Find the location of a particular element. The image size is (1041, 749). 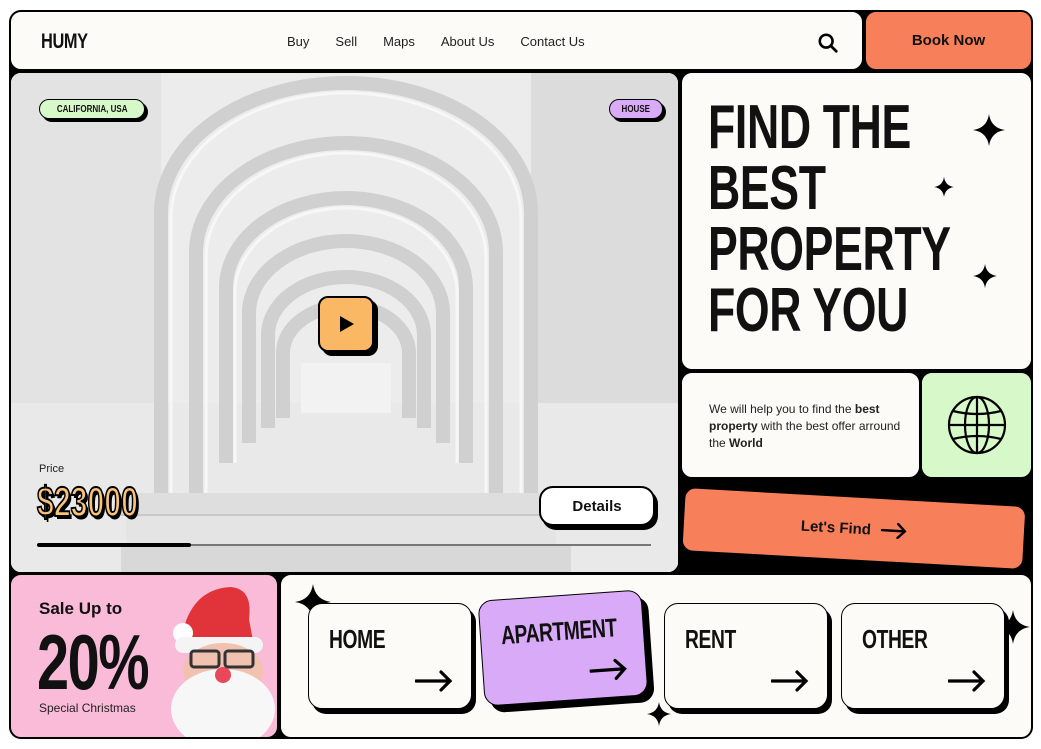

headline-card: FIND THE BEST PROPERTY FOR YOU is located at coordinates (856, 221).